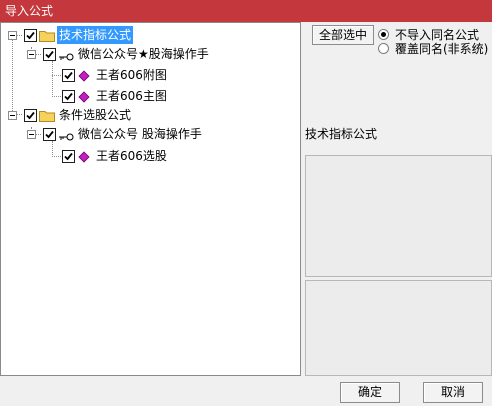  What do you see at coordinates (131, 75) in the screenshot?
I see `tree-item-label: 王者606附图` at bounding box center [131, 75].